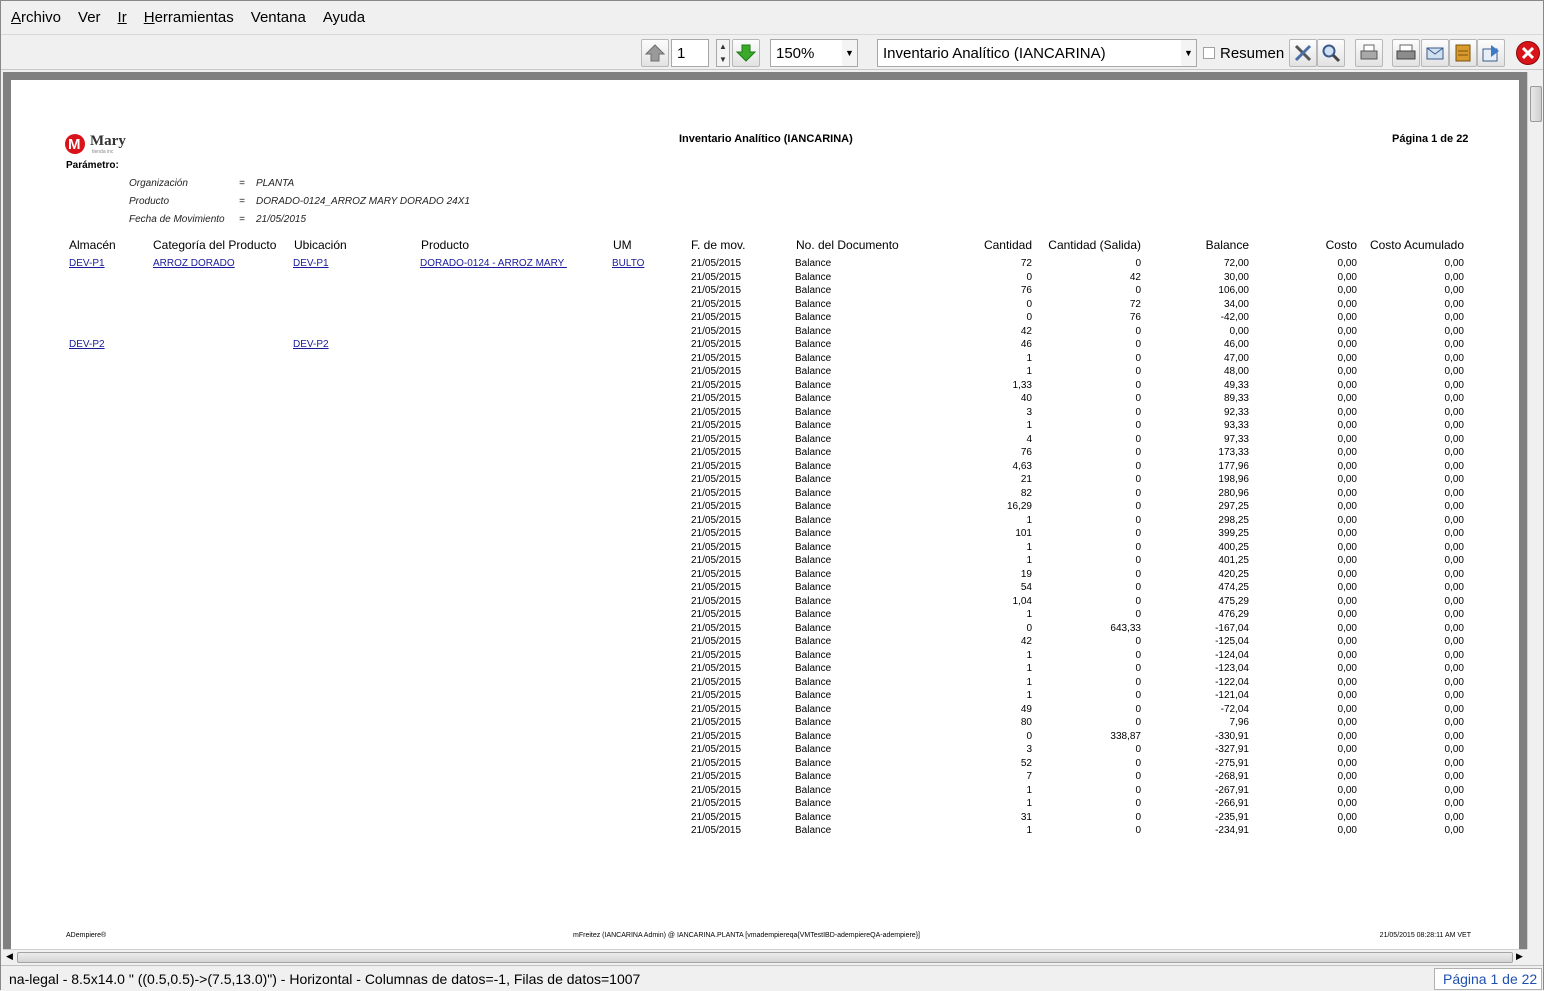  What do you see at coordinates (1536, 104) in the screenshot?
I see `vertical-scroll-thumb` at bounding box center [1536, 104].